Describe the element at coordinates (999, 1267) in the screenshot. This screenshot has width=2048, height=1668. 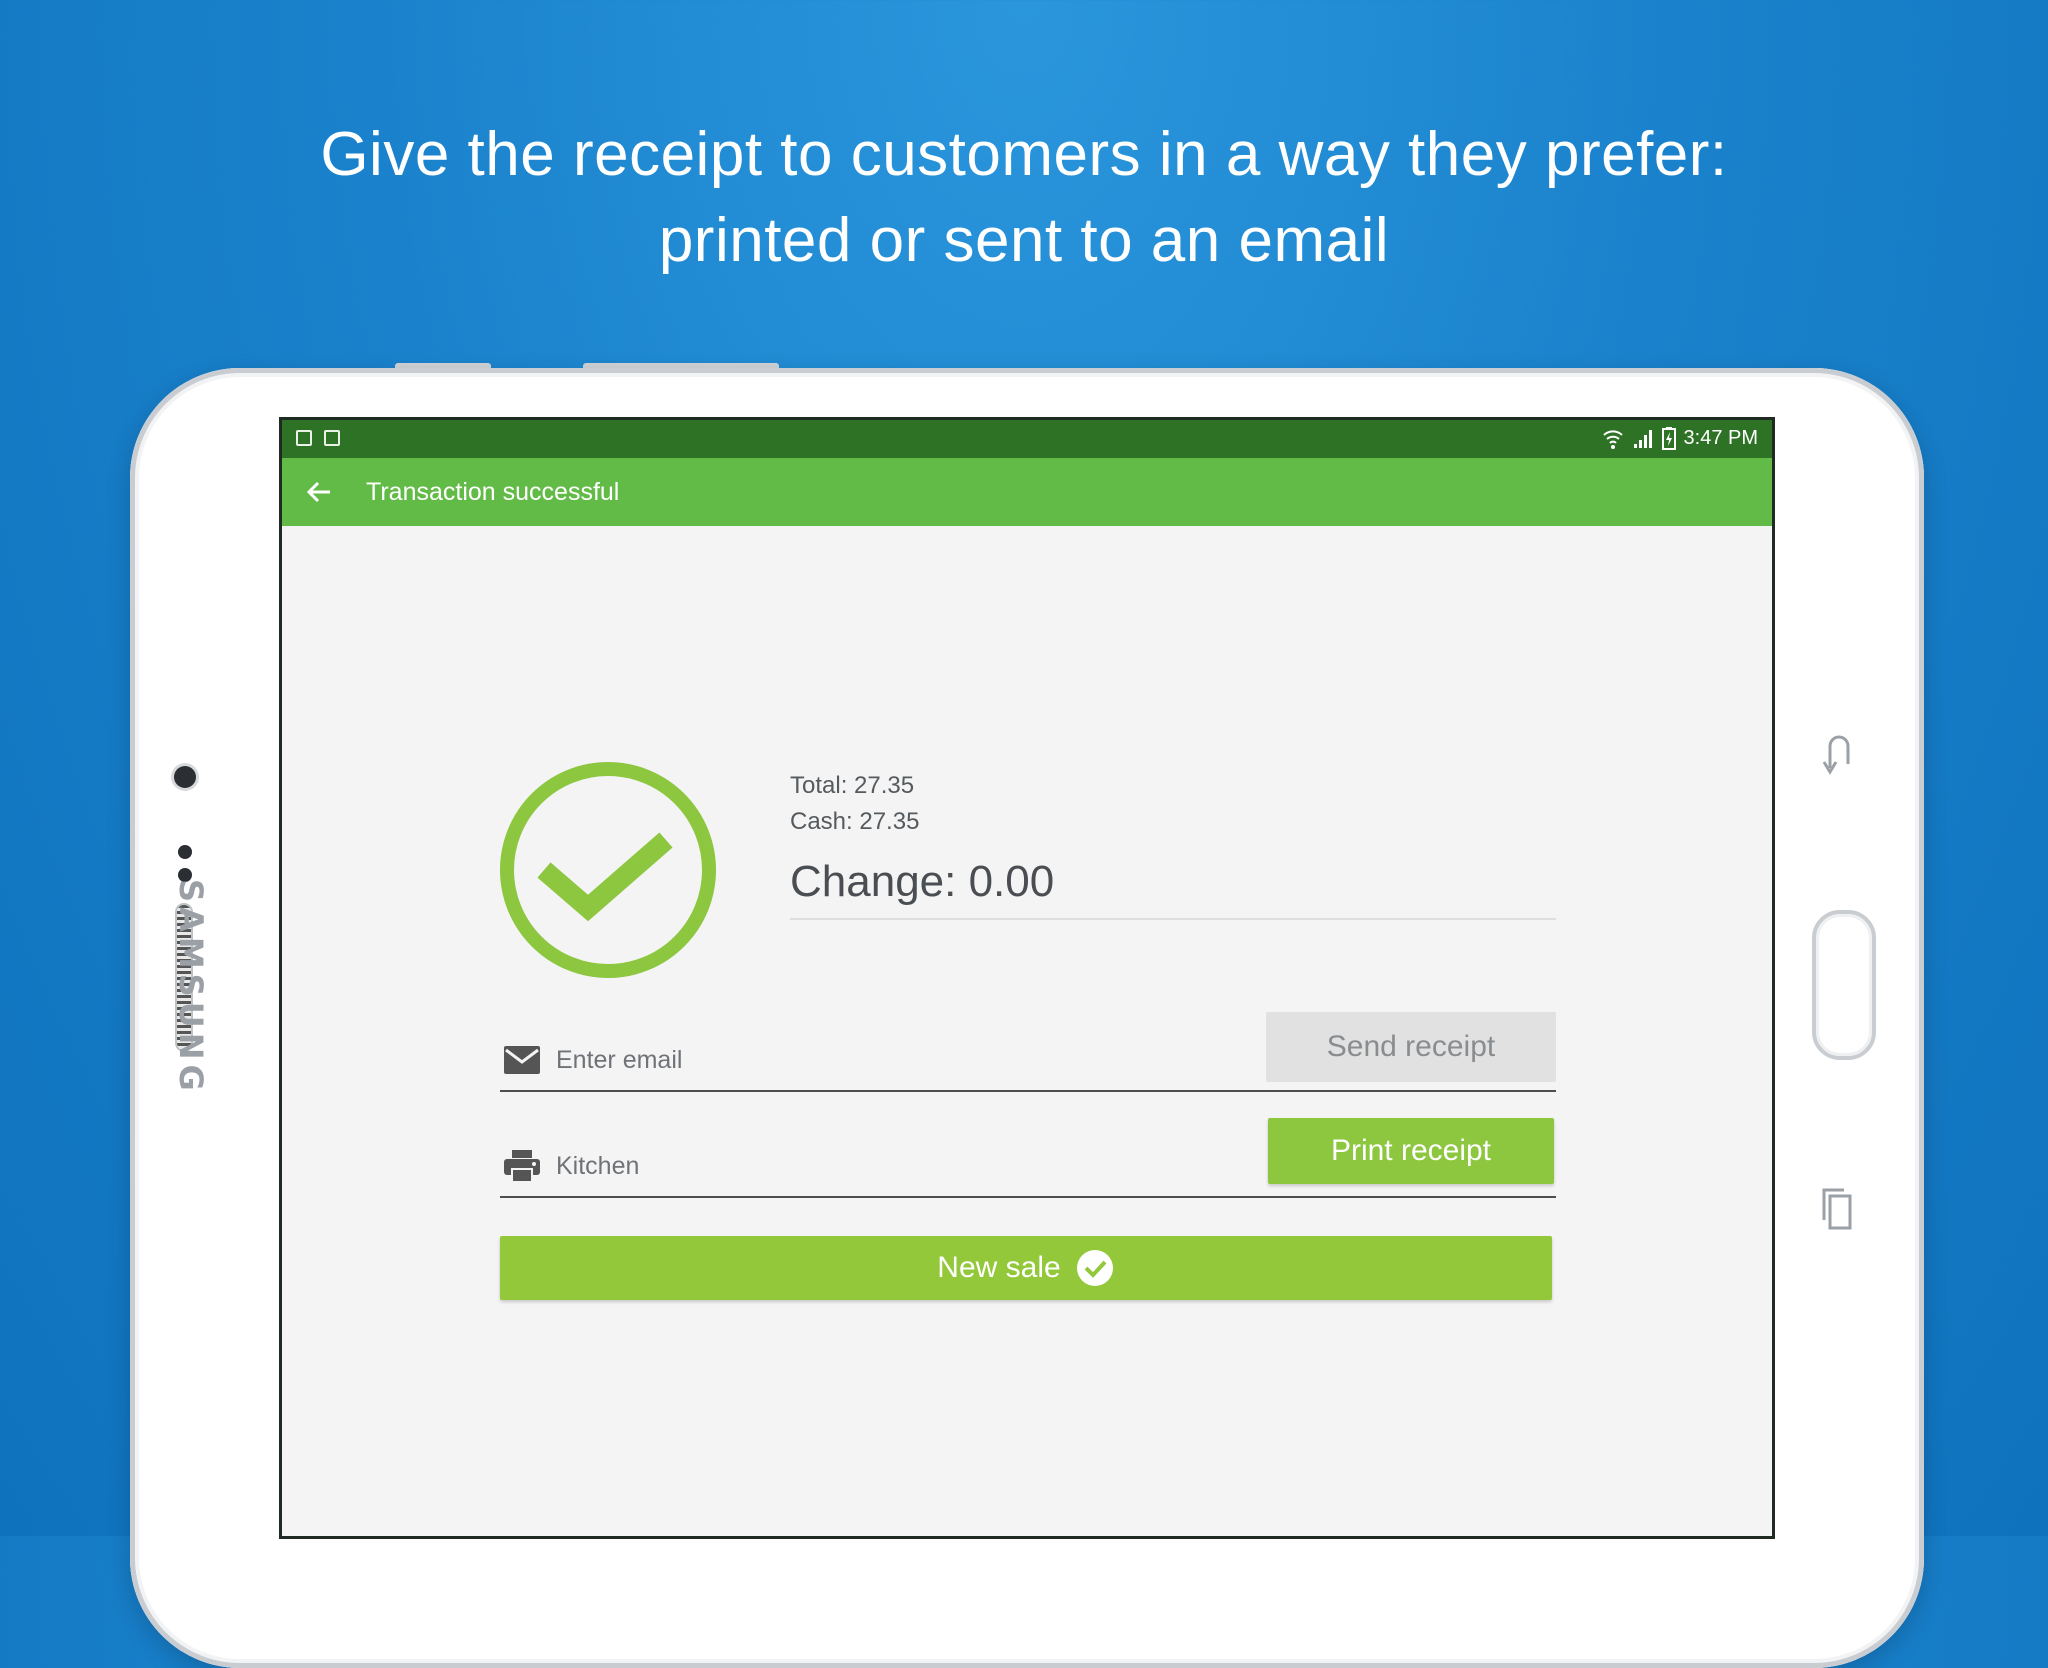
I see `new-sale-label: New sale` at that location.